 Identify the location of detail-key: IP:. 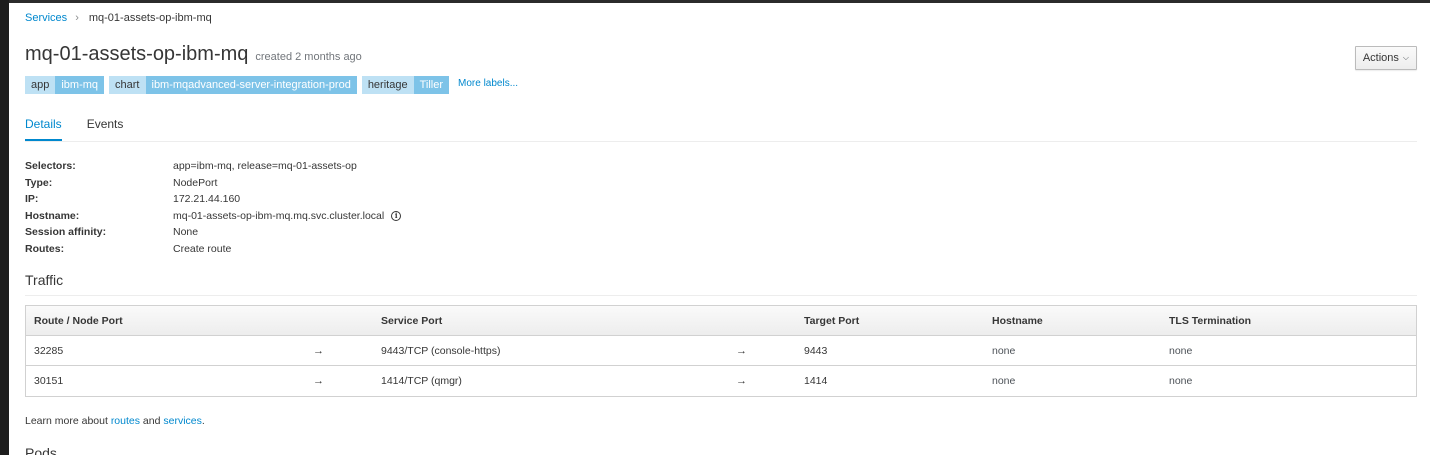
(32, 199).